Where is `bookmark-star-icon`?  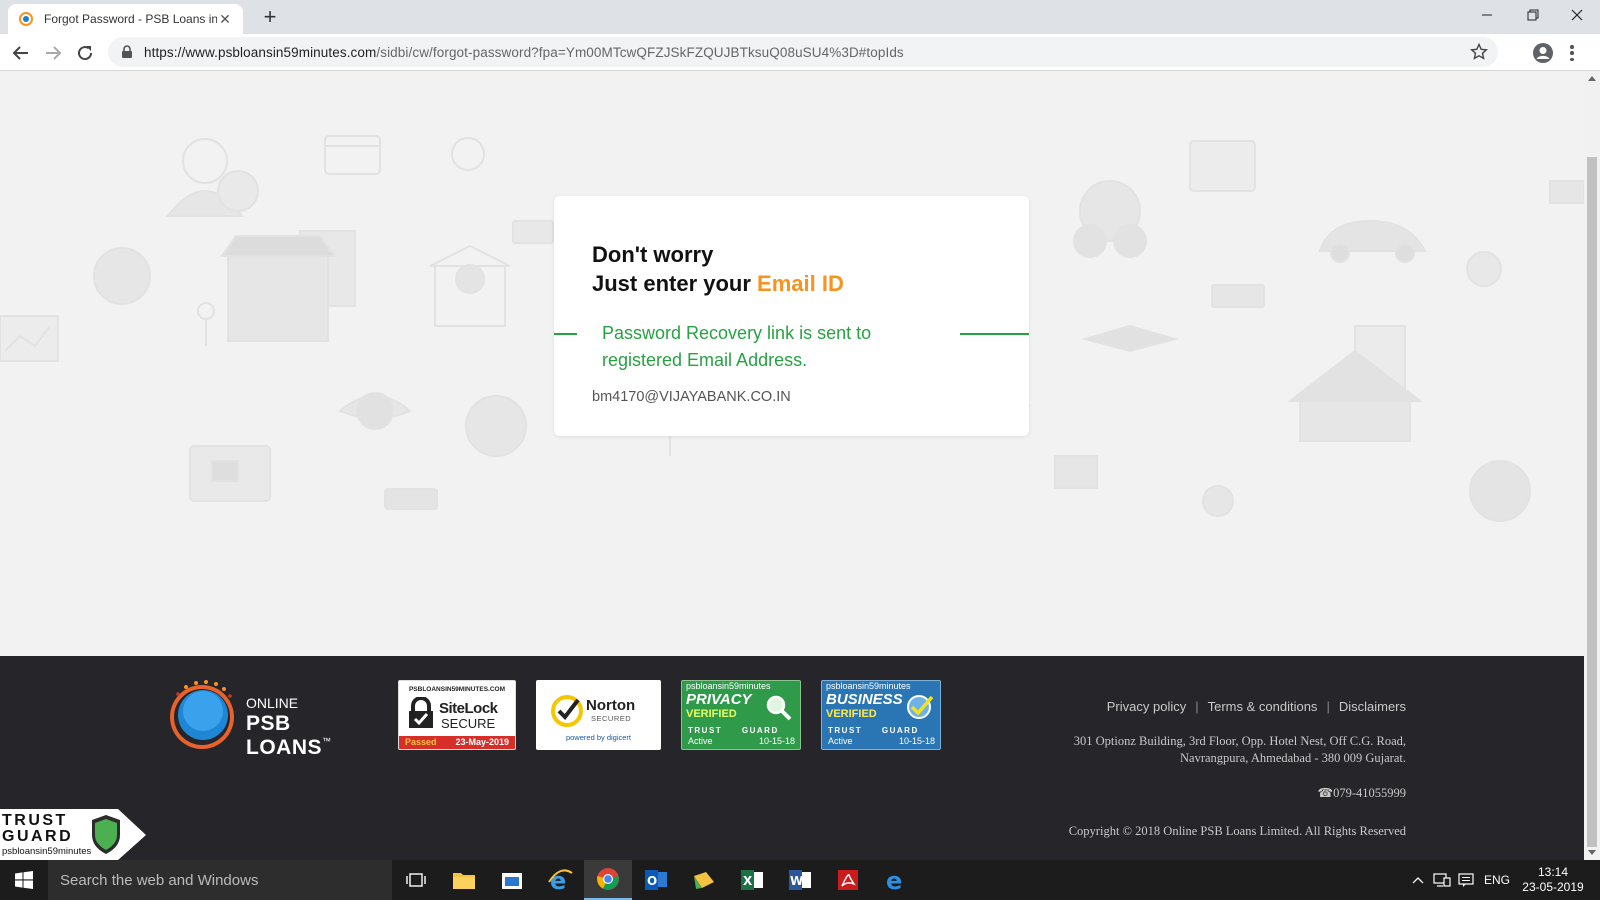 bookmark-star-icon is located at coordinates (1479, 52).